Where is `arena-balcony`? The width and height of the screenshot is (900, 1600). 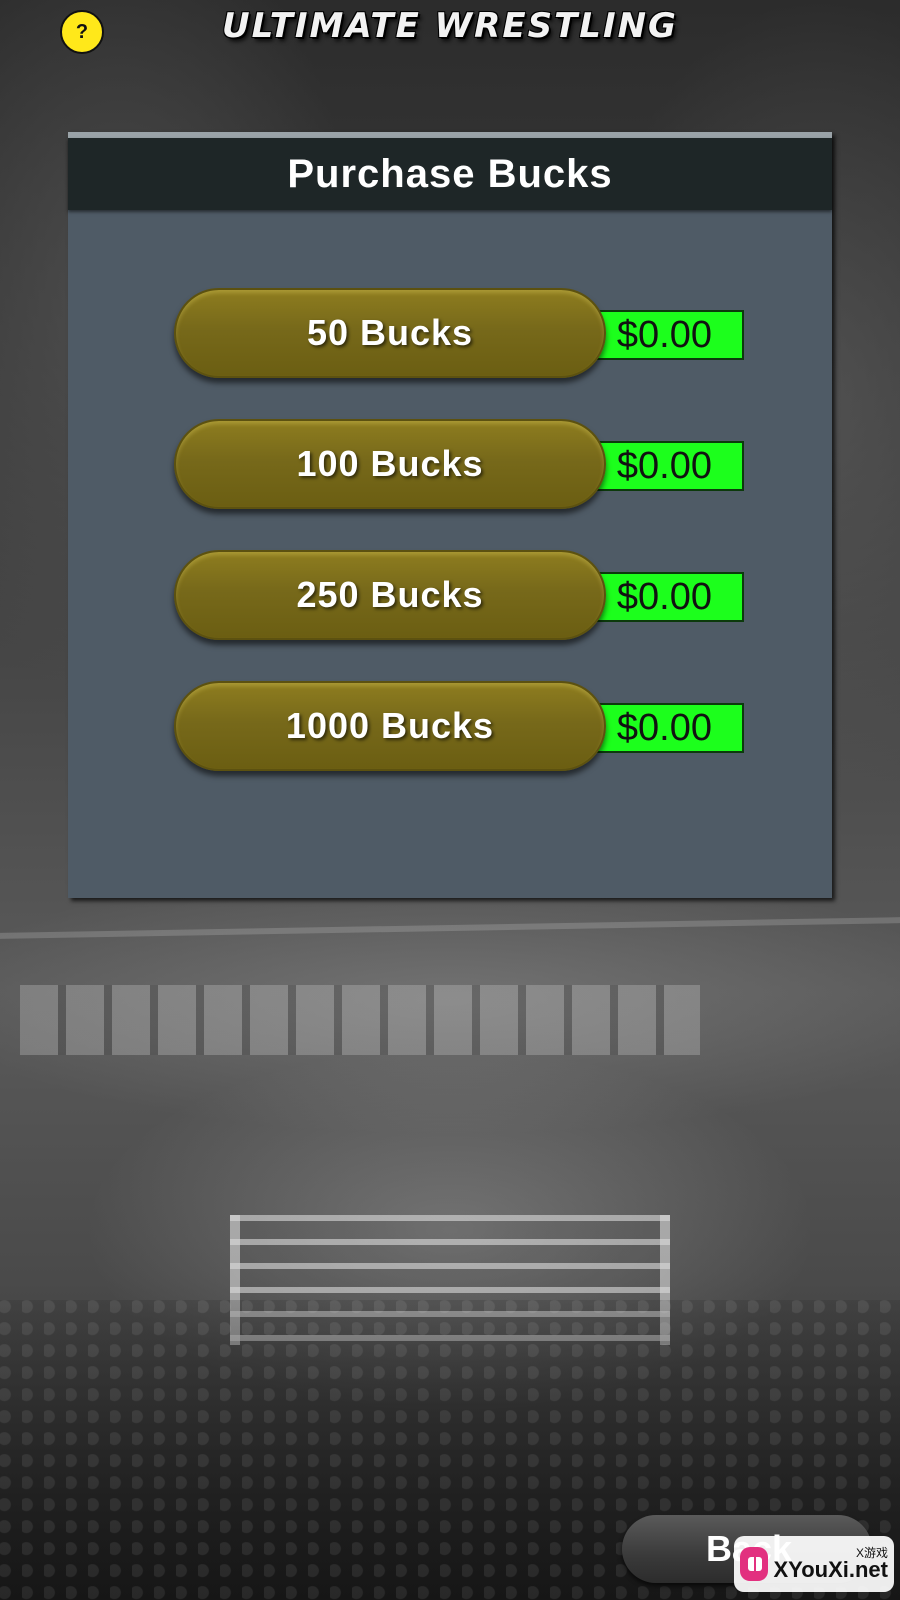 arena-balcony is located at coordinates (450, 928).